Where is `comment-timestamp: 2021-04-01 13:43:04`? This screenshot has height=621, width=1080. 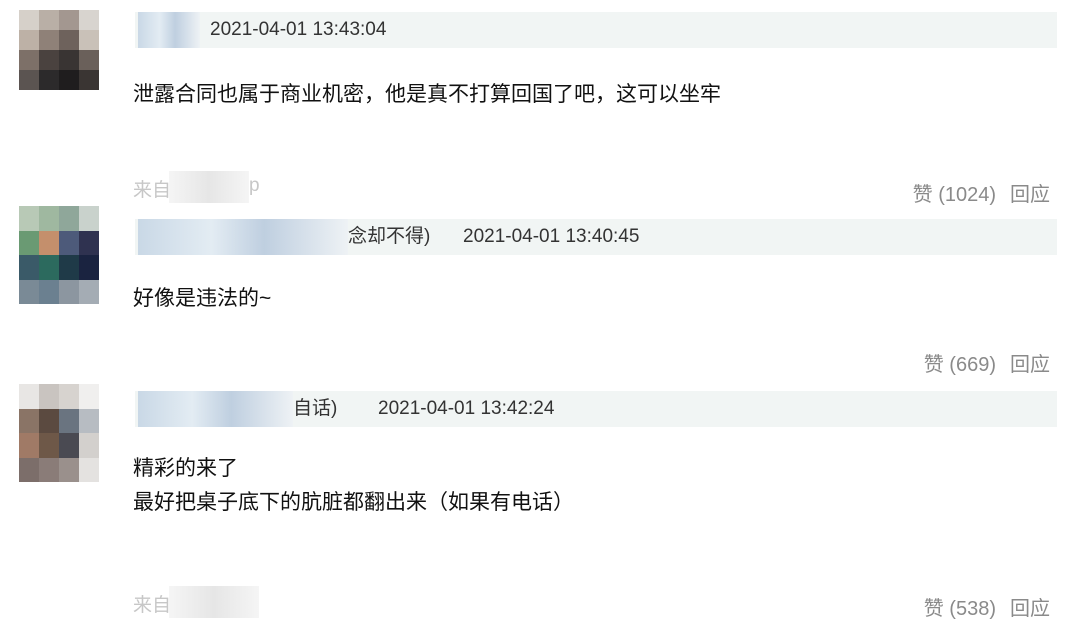 comment-timestamp: 2021-04-01 13:43:04 is located at coordinates (298, 29).